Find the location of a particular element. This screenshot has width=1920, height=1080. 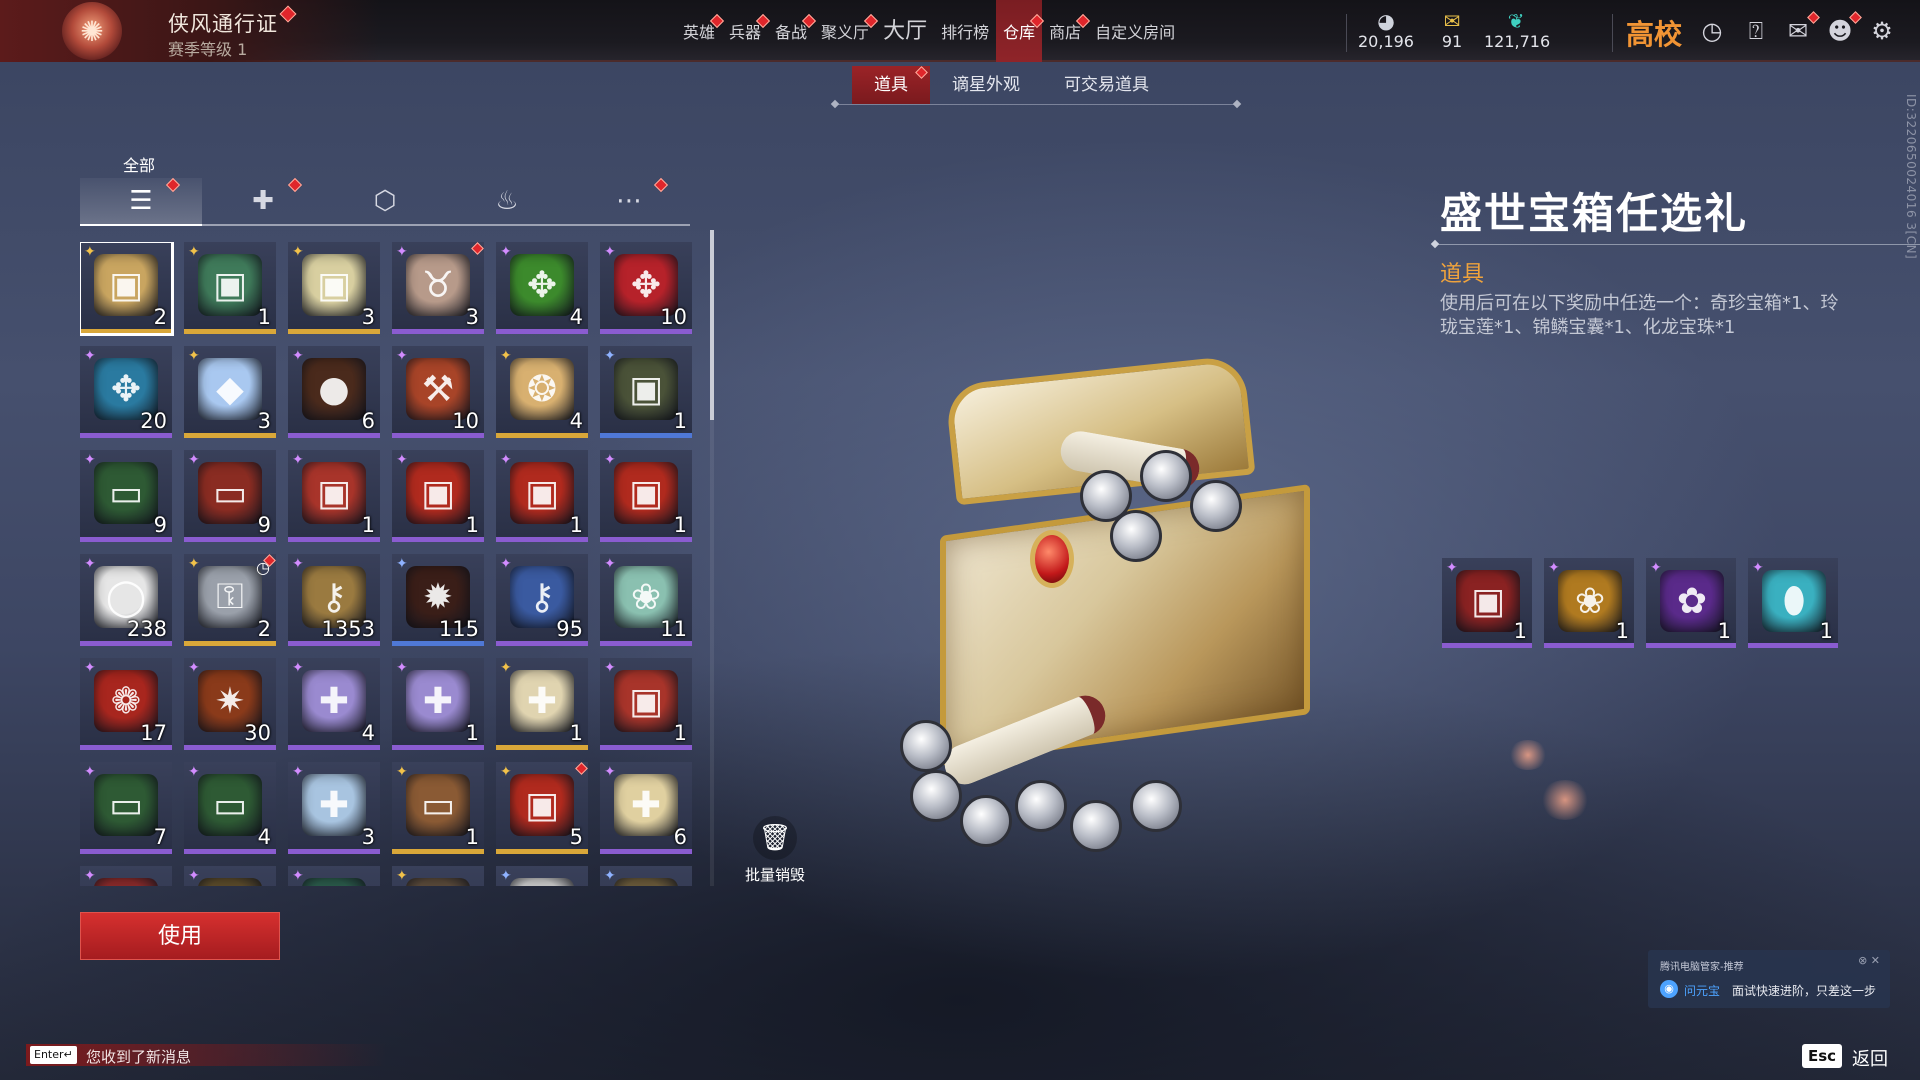

subtab: 道具 is located at coordinates (891, 85).